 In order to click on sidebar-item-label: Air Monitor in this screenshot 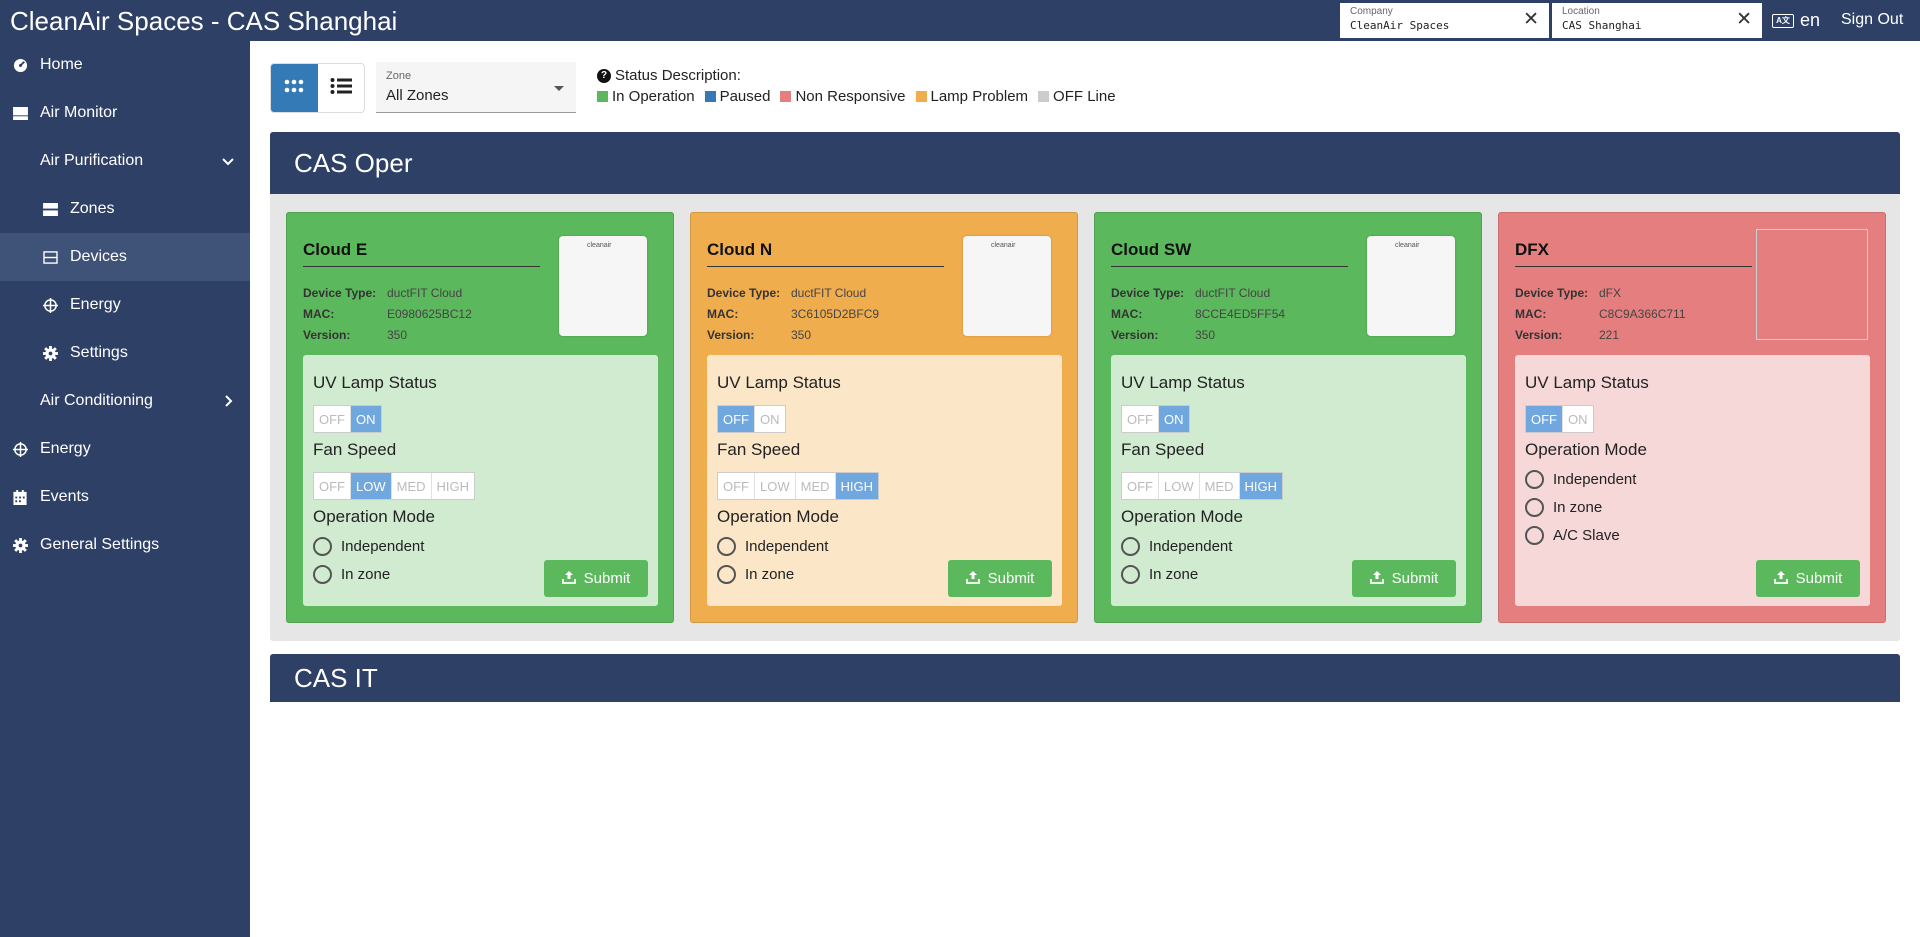, I will do `click(79, 112)`.